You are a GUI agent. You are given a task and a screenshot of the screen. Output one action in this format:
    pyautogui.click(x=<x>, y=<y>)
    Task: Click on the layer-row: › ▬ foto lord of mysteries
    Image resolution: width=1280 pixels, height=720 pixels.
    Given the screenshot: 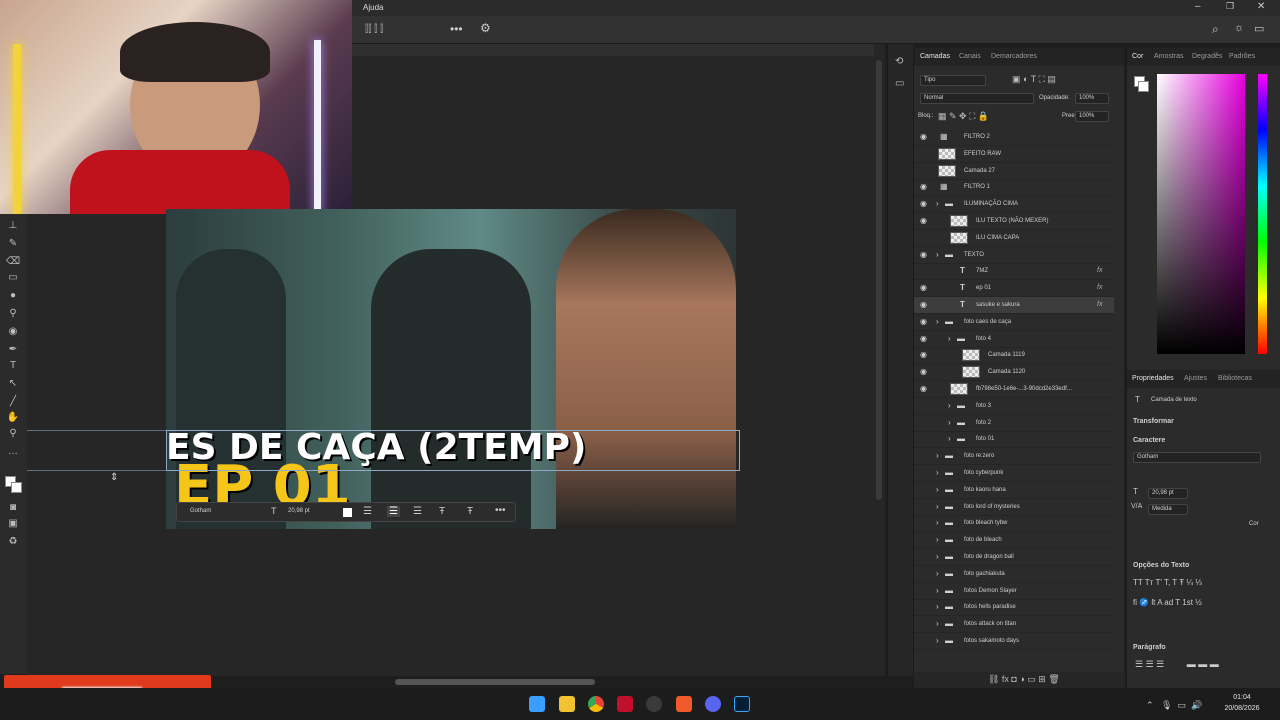 What is the action you would take?
    pyautogui.click(x=1014, y=507)
    